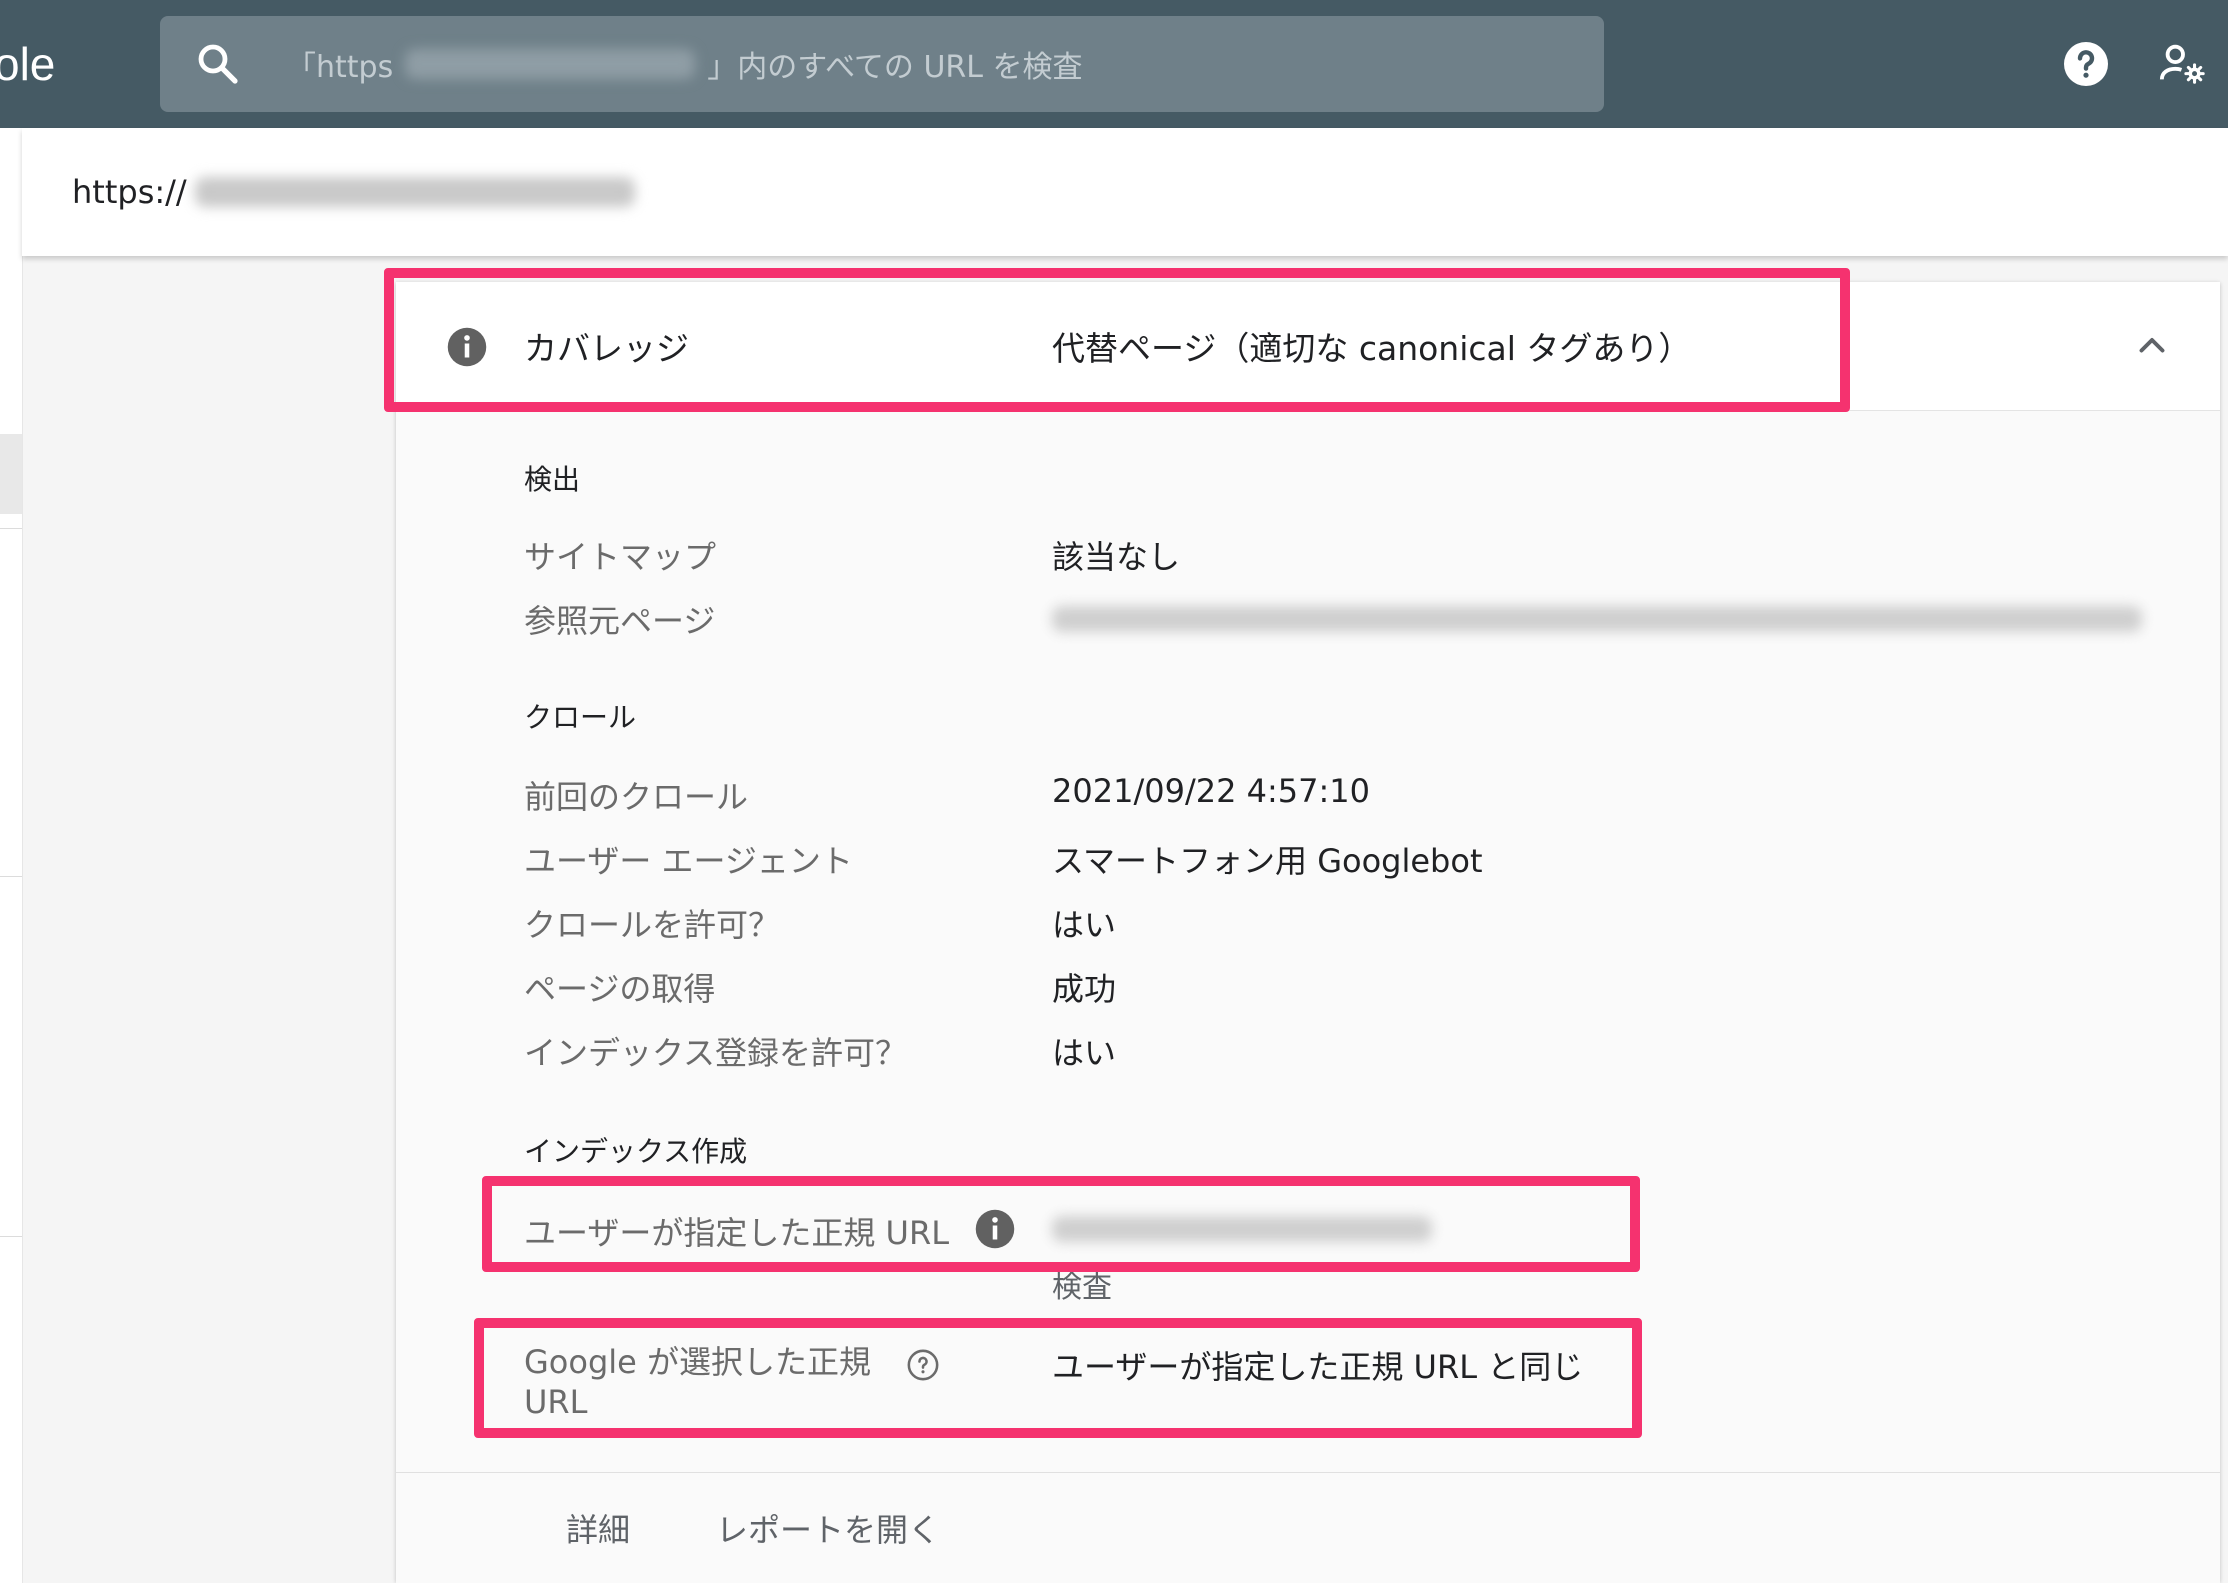  I want to click on open-report-button: レポートを開く, so click(828, 1528).